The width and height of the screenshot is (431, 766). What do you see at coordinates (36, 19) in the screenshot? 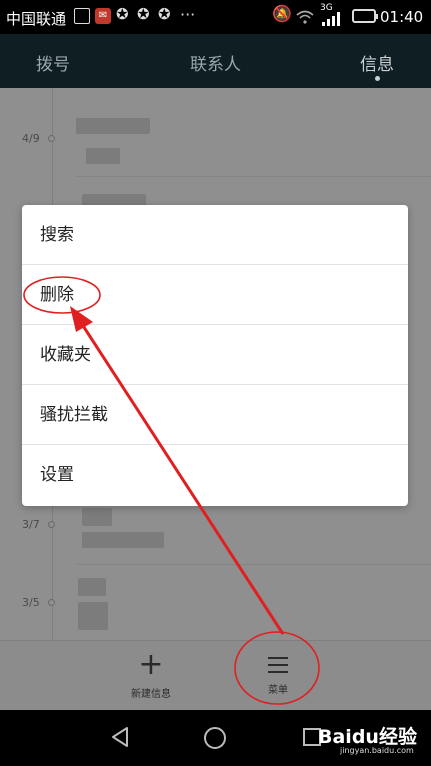
I see `carrier-name: 中国联通` at bounding box center [36, 19].